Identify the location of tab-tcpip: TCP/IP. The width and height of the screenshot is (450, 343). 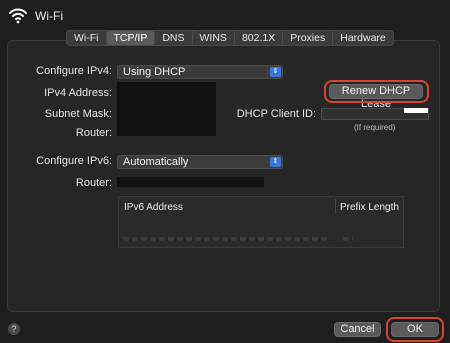
(131, 38).